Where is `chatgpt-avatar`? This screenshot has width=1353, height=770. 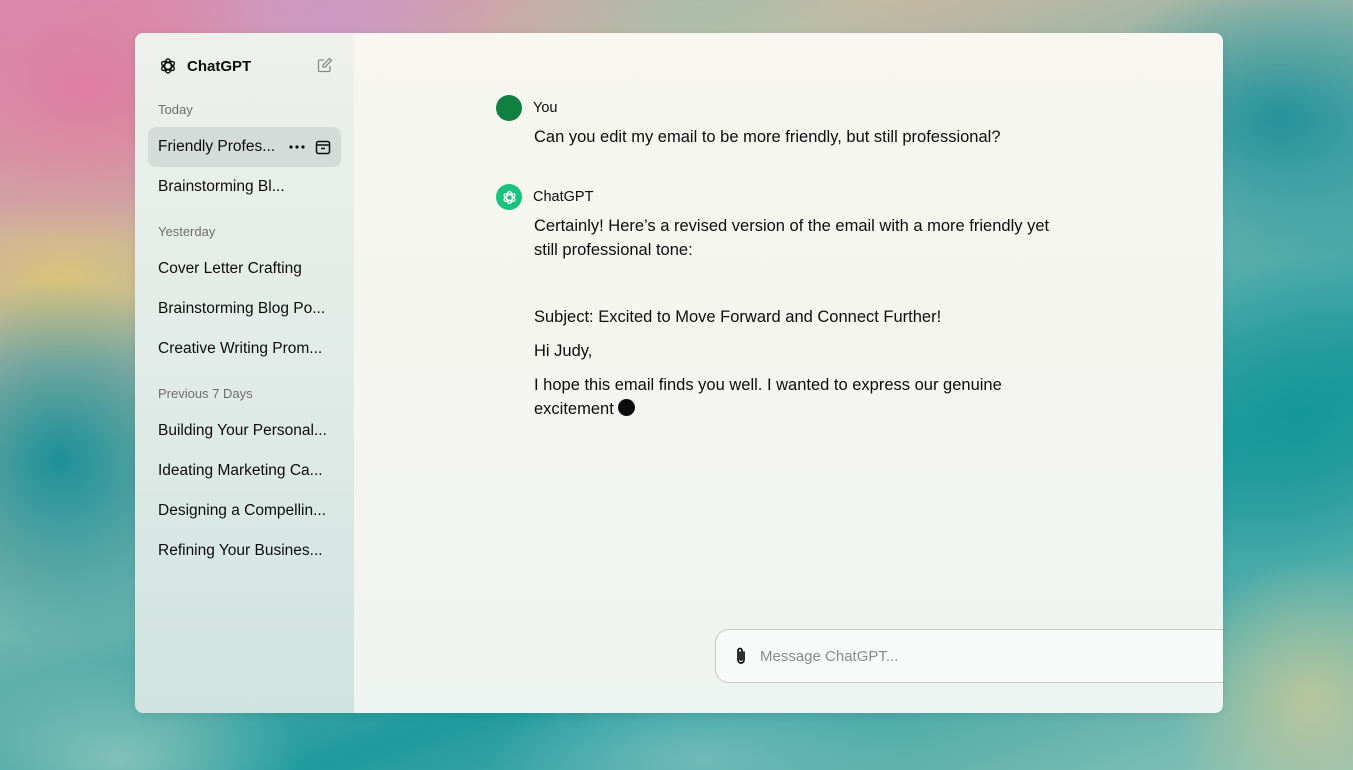
chatgpt-avatar is located at coordinates (509, 197).